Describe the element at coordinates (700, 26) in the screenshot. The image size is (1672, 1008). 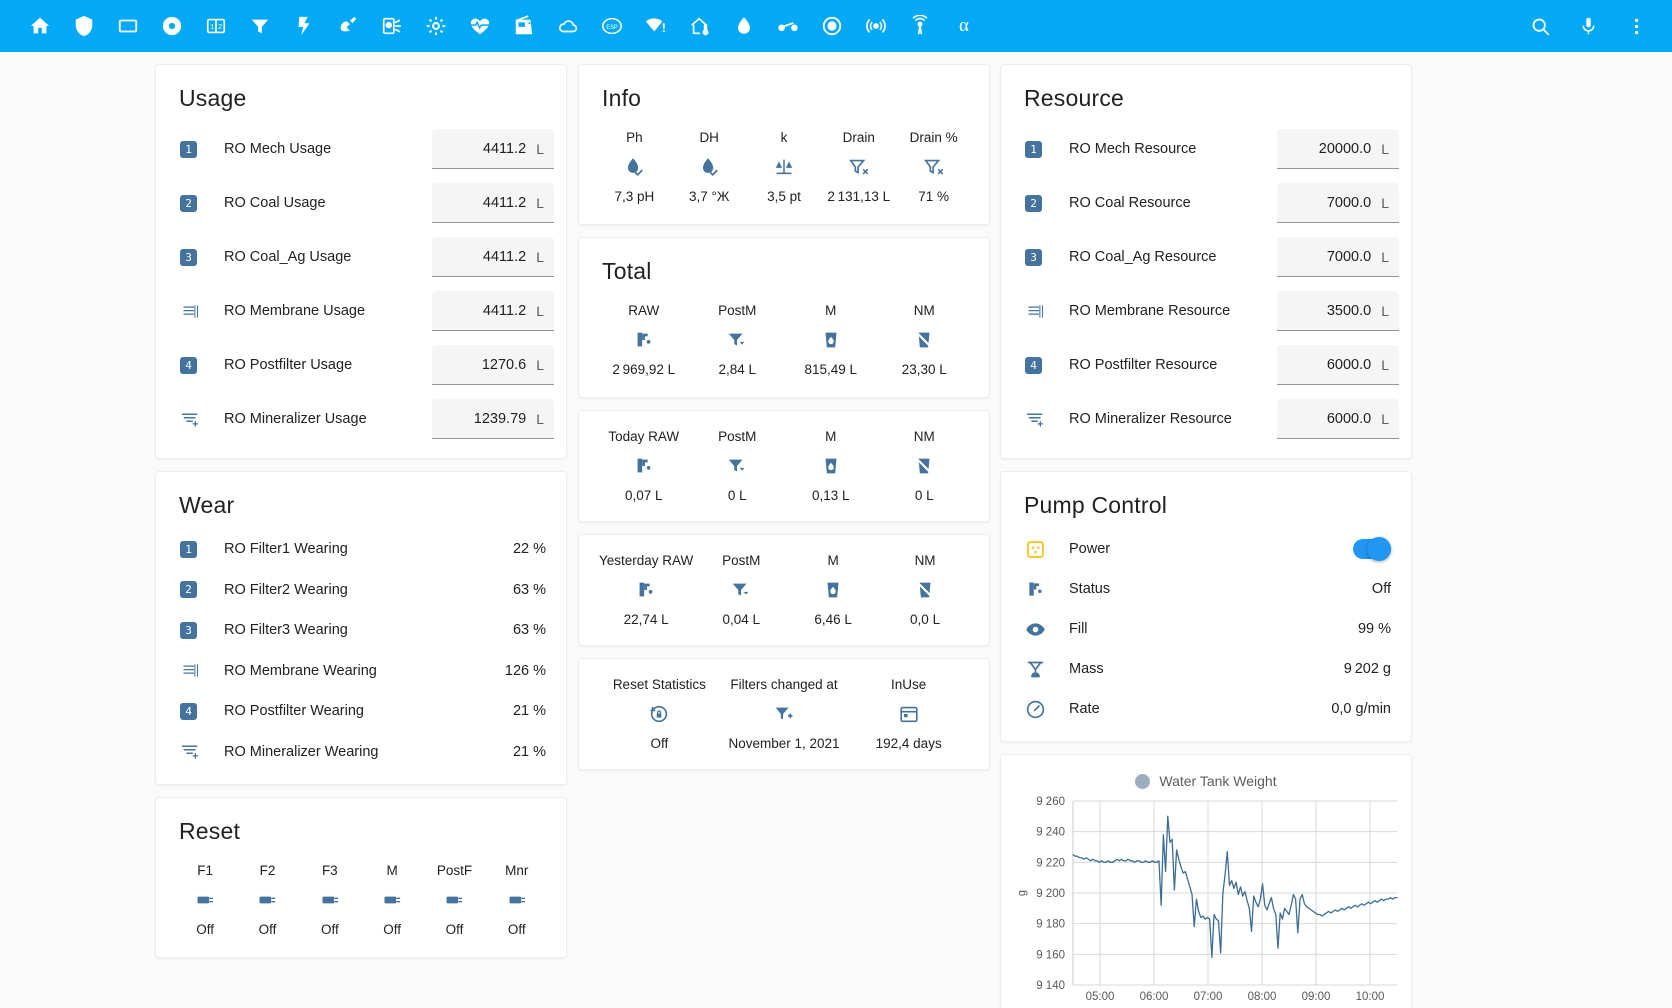
I see `home-thermometer-icon` at that location.